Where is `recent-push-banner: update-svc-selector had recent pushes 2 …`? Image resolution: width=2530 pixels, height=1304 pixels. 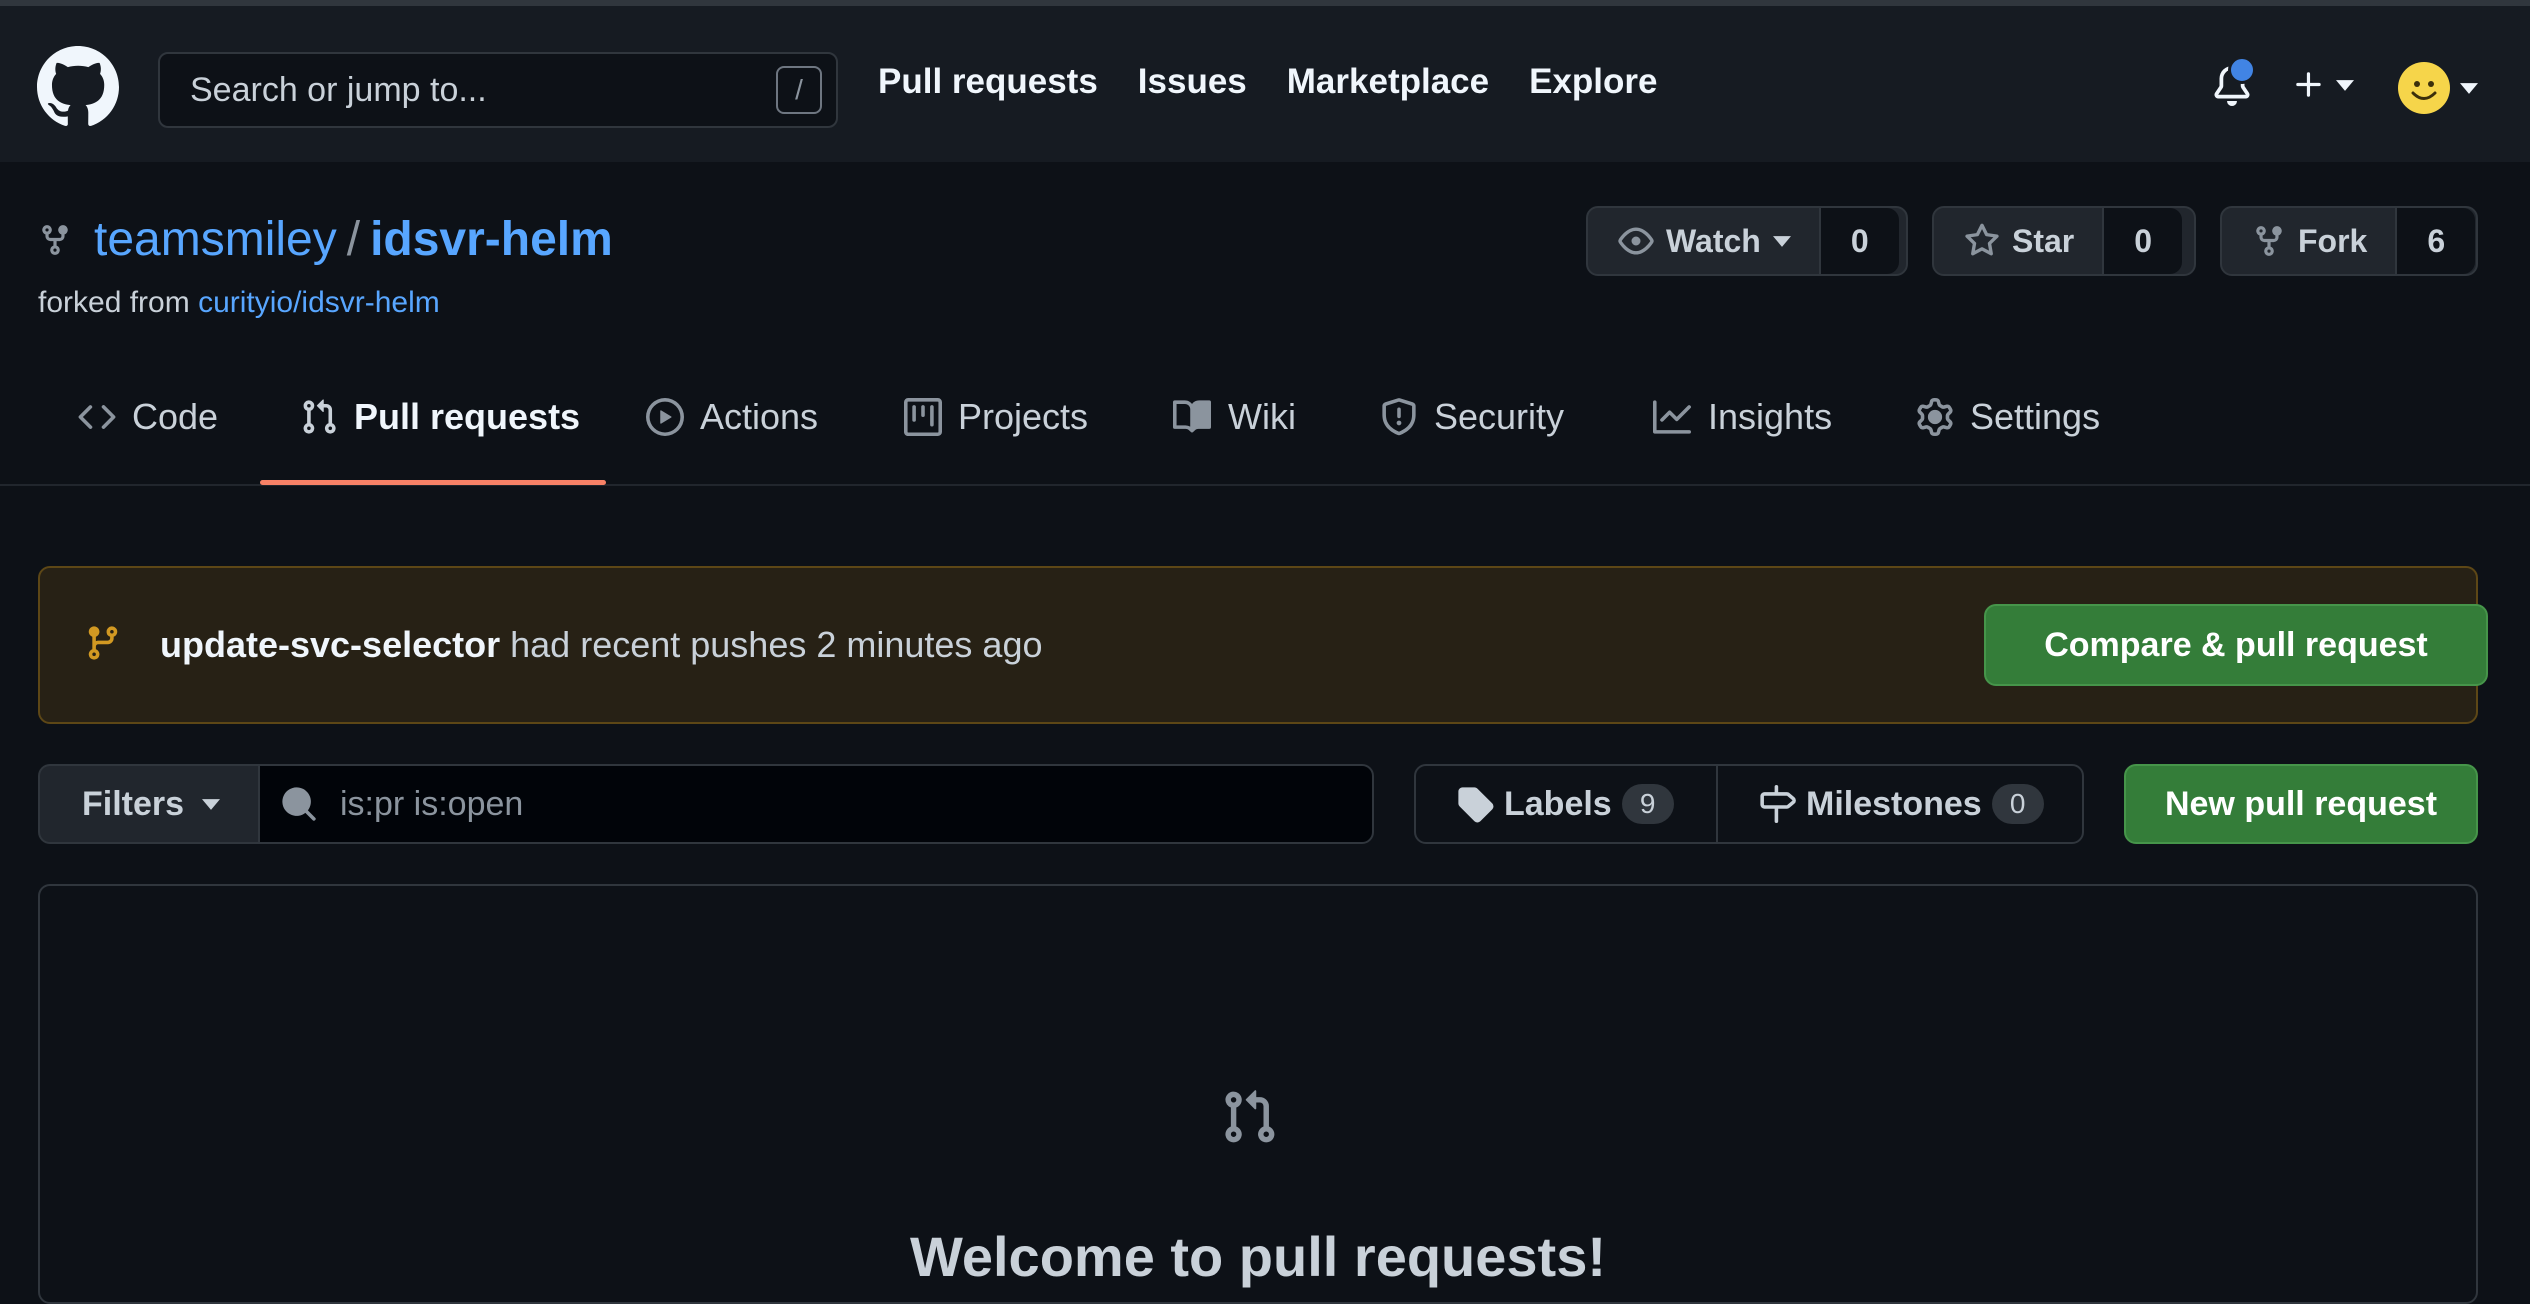 recent-push-banner: update-svc-selector had recent pushes 2 … is located at coordinates (1263, 645).